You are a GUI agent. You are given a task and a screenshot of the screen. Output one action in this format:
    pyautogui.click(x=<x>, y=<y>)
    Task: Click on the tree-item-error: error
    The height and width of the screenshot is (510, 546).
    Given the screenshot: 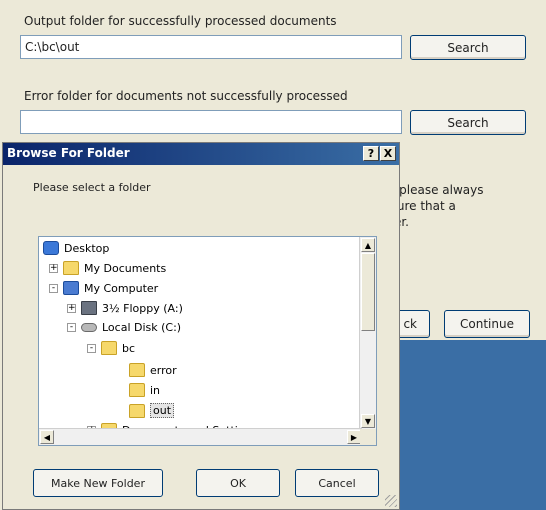 What is the action you would take?
    pyautogui.click(x=153, y=370)
    